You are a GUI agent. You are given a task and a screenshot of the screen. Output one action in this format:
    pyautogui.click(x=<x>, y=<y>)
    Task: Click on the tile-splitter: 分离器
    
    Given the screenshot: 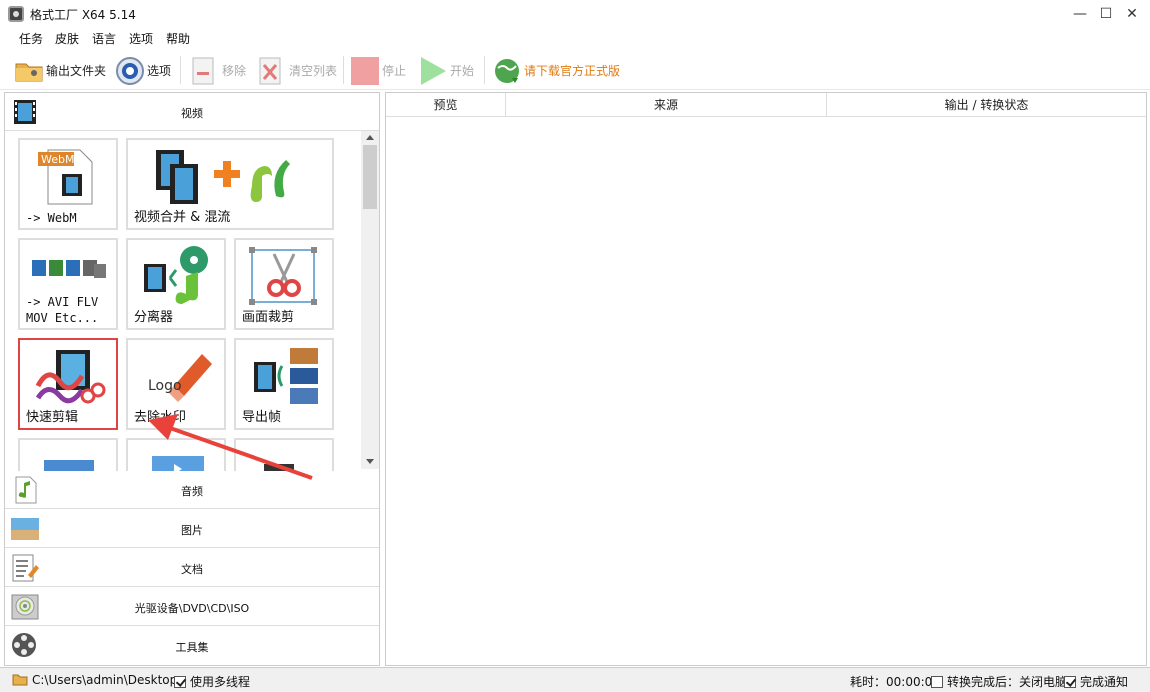 What is the action you would take?
    pyautogui.click(x=176, y=284)
    